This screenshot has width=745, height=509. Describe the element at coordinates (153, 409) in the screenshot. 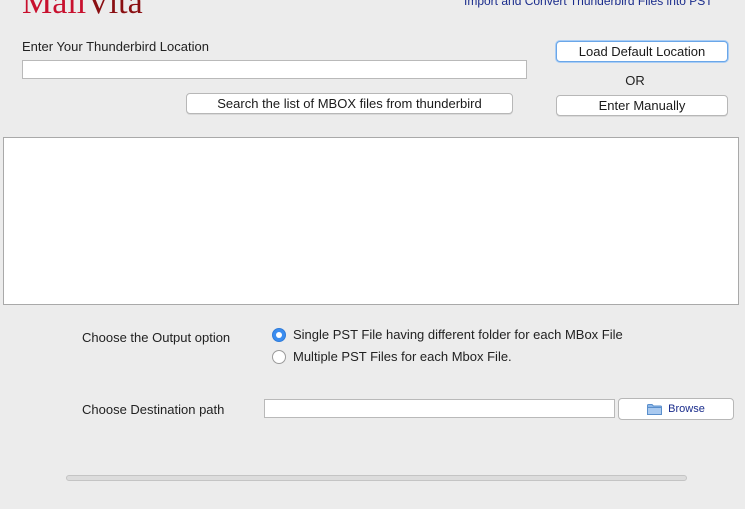

I see `destination-path-label: Choose Destination path` at that location.